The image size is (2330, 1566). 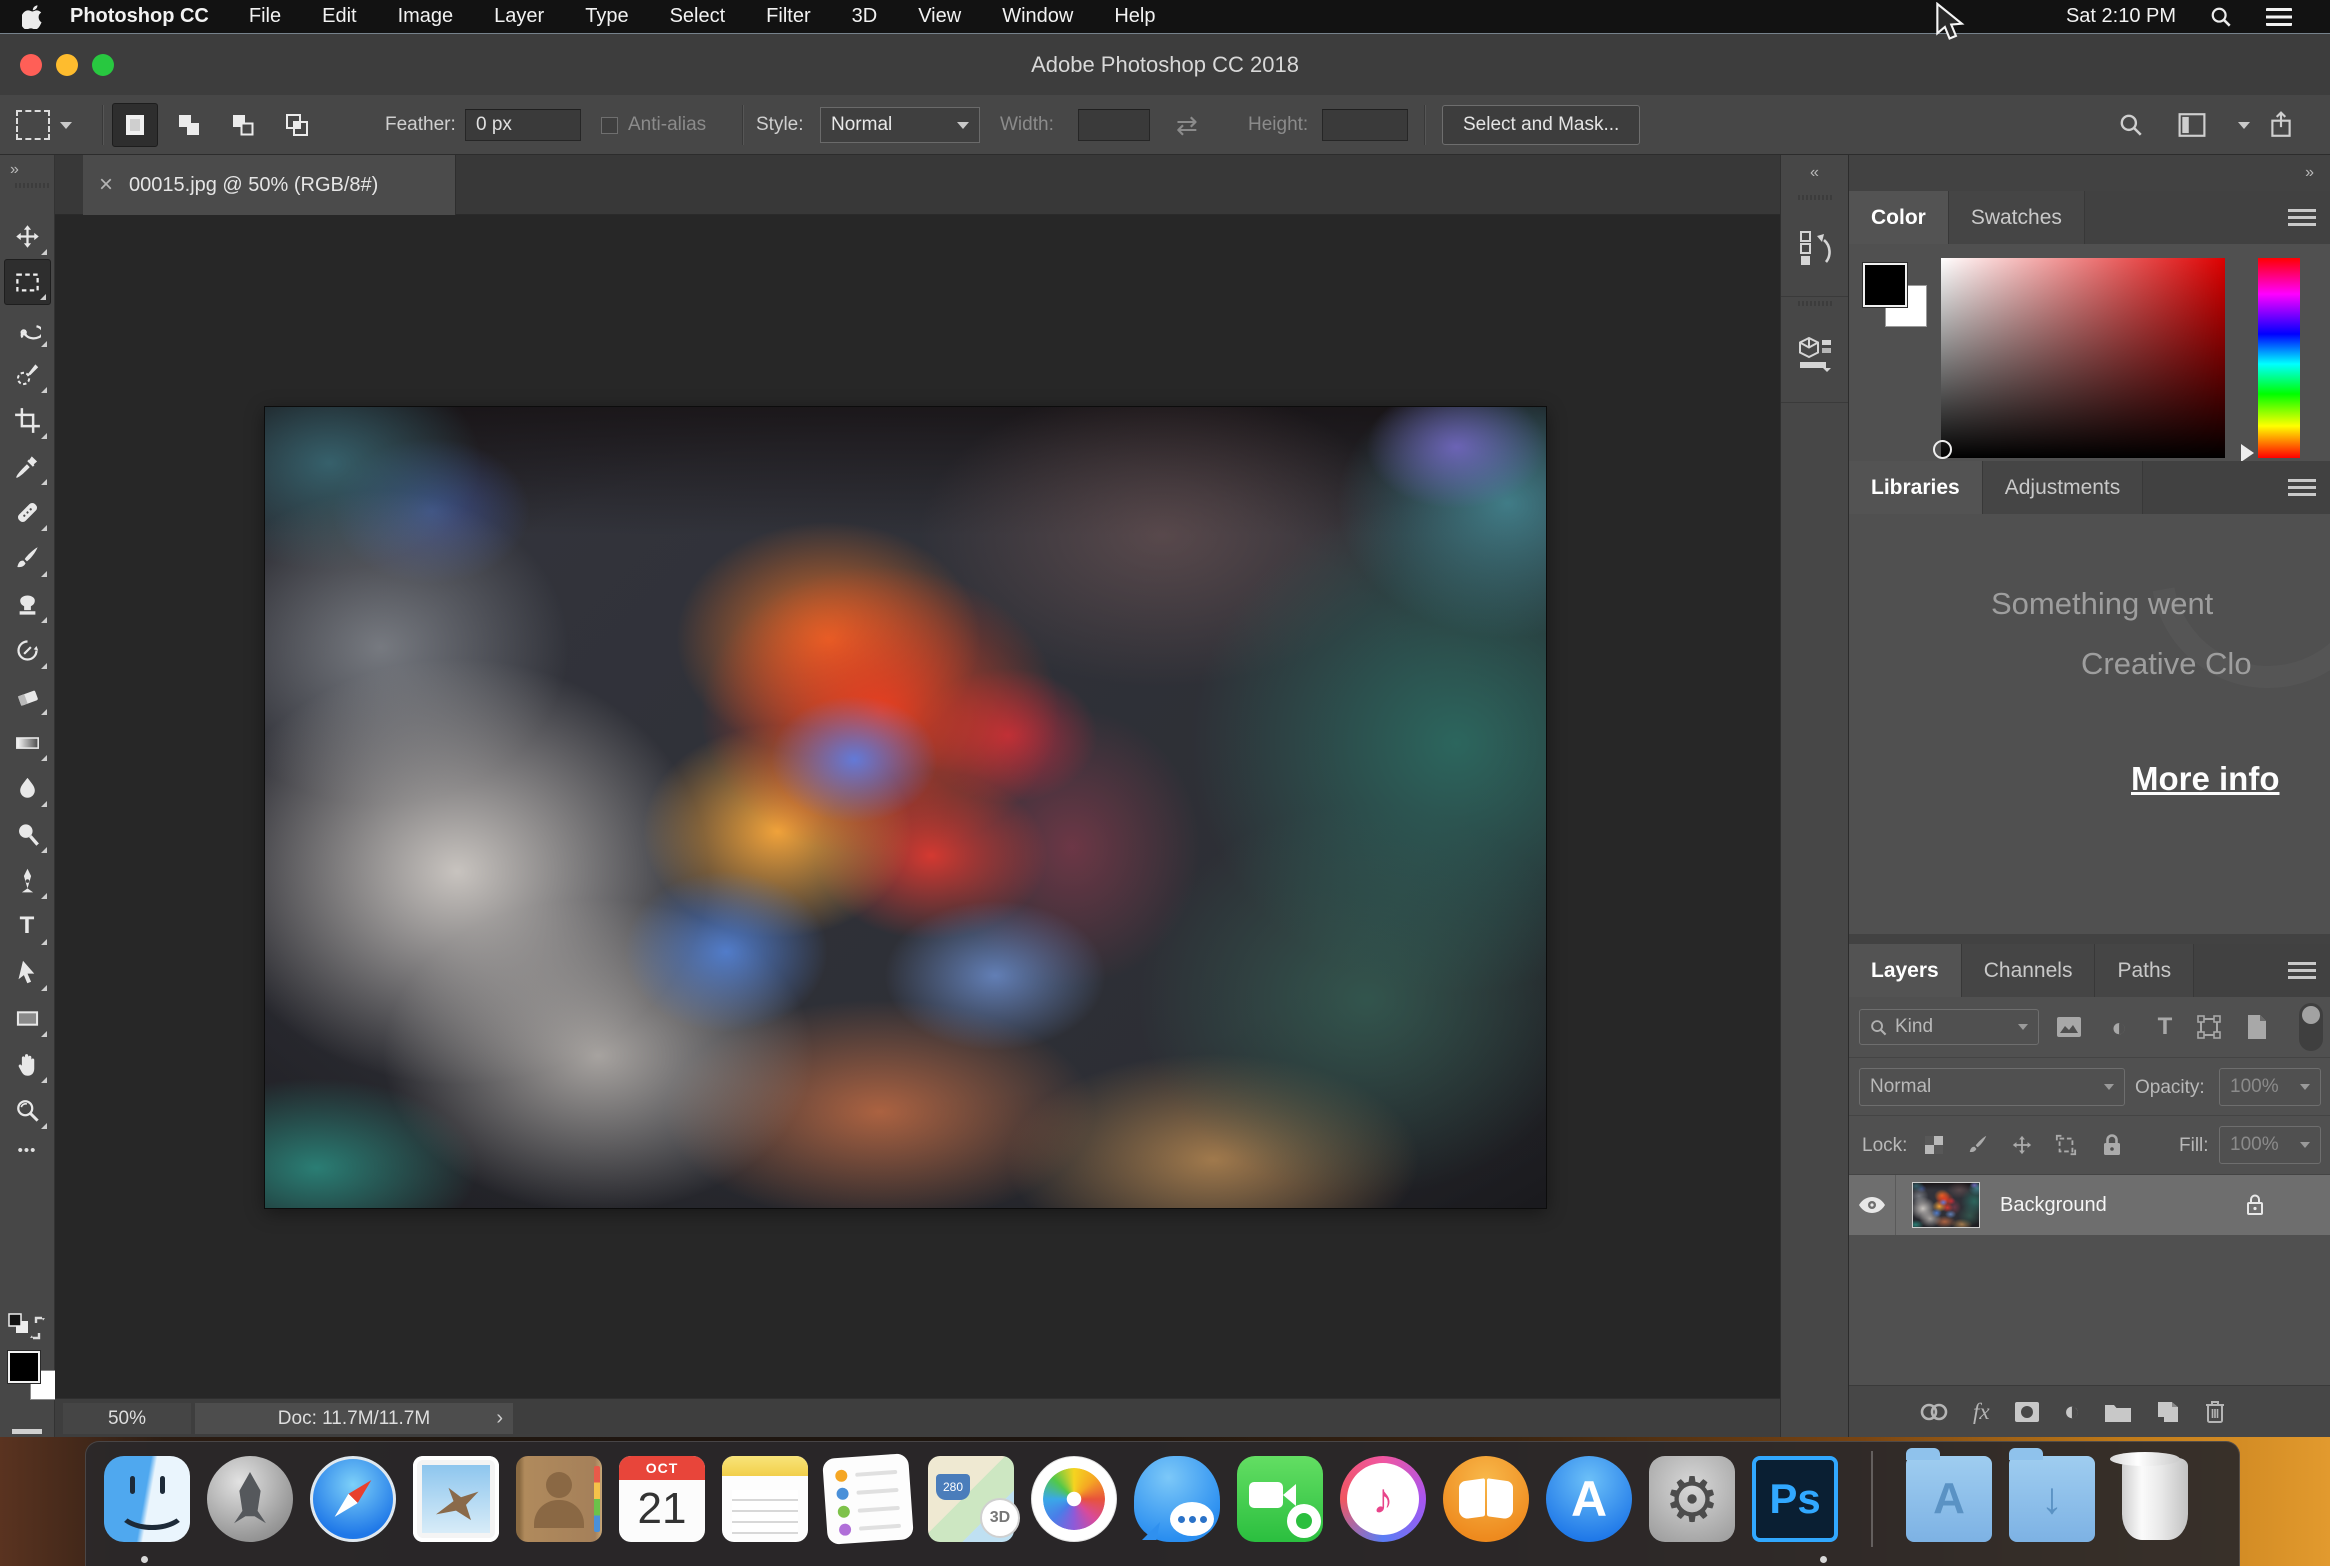 I want to click on status-chevron-icon: ›, so click(x=499, y=1418).